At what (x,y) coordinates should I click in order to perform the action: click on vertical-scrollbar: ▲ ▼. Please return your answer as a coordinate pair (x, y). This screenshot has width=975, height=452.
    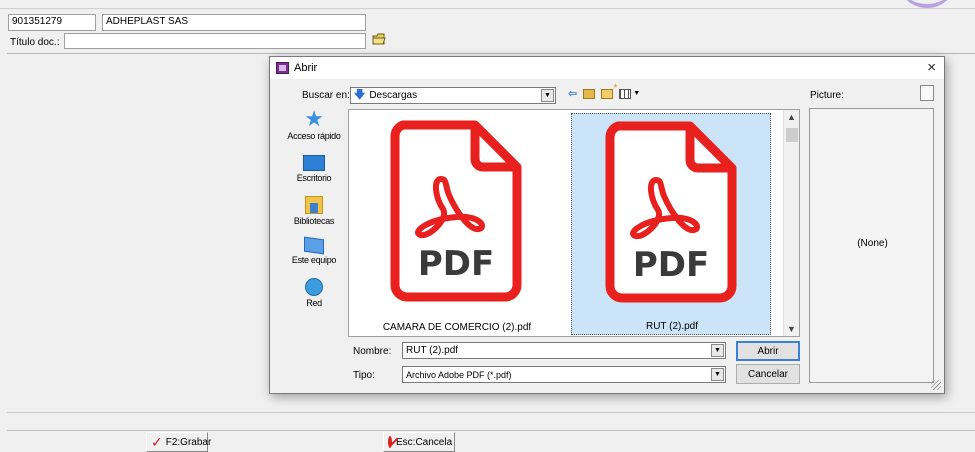
    Looking at the image, I should click on (791, 223).